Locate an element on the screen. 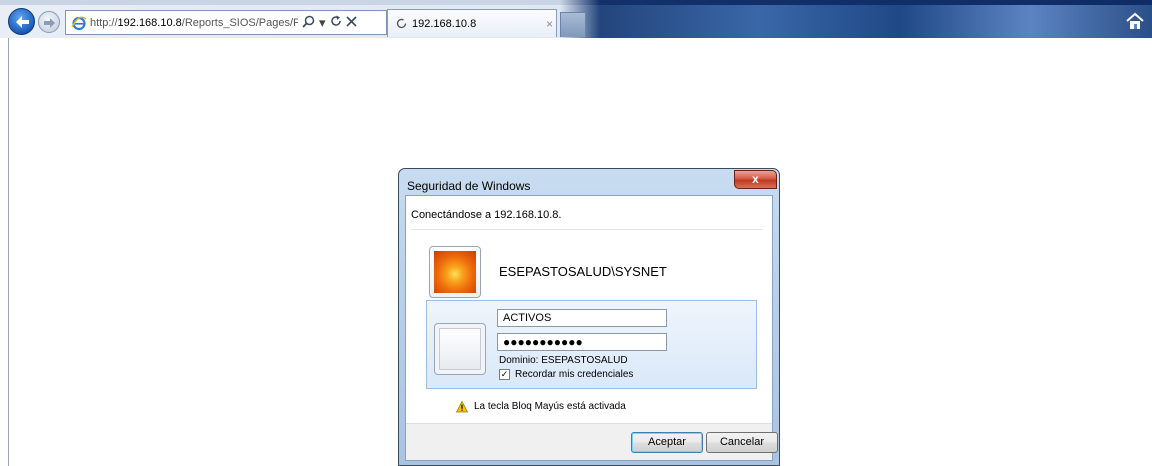  forward-arrow-icon is located at coordinates (49, 23).